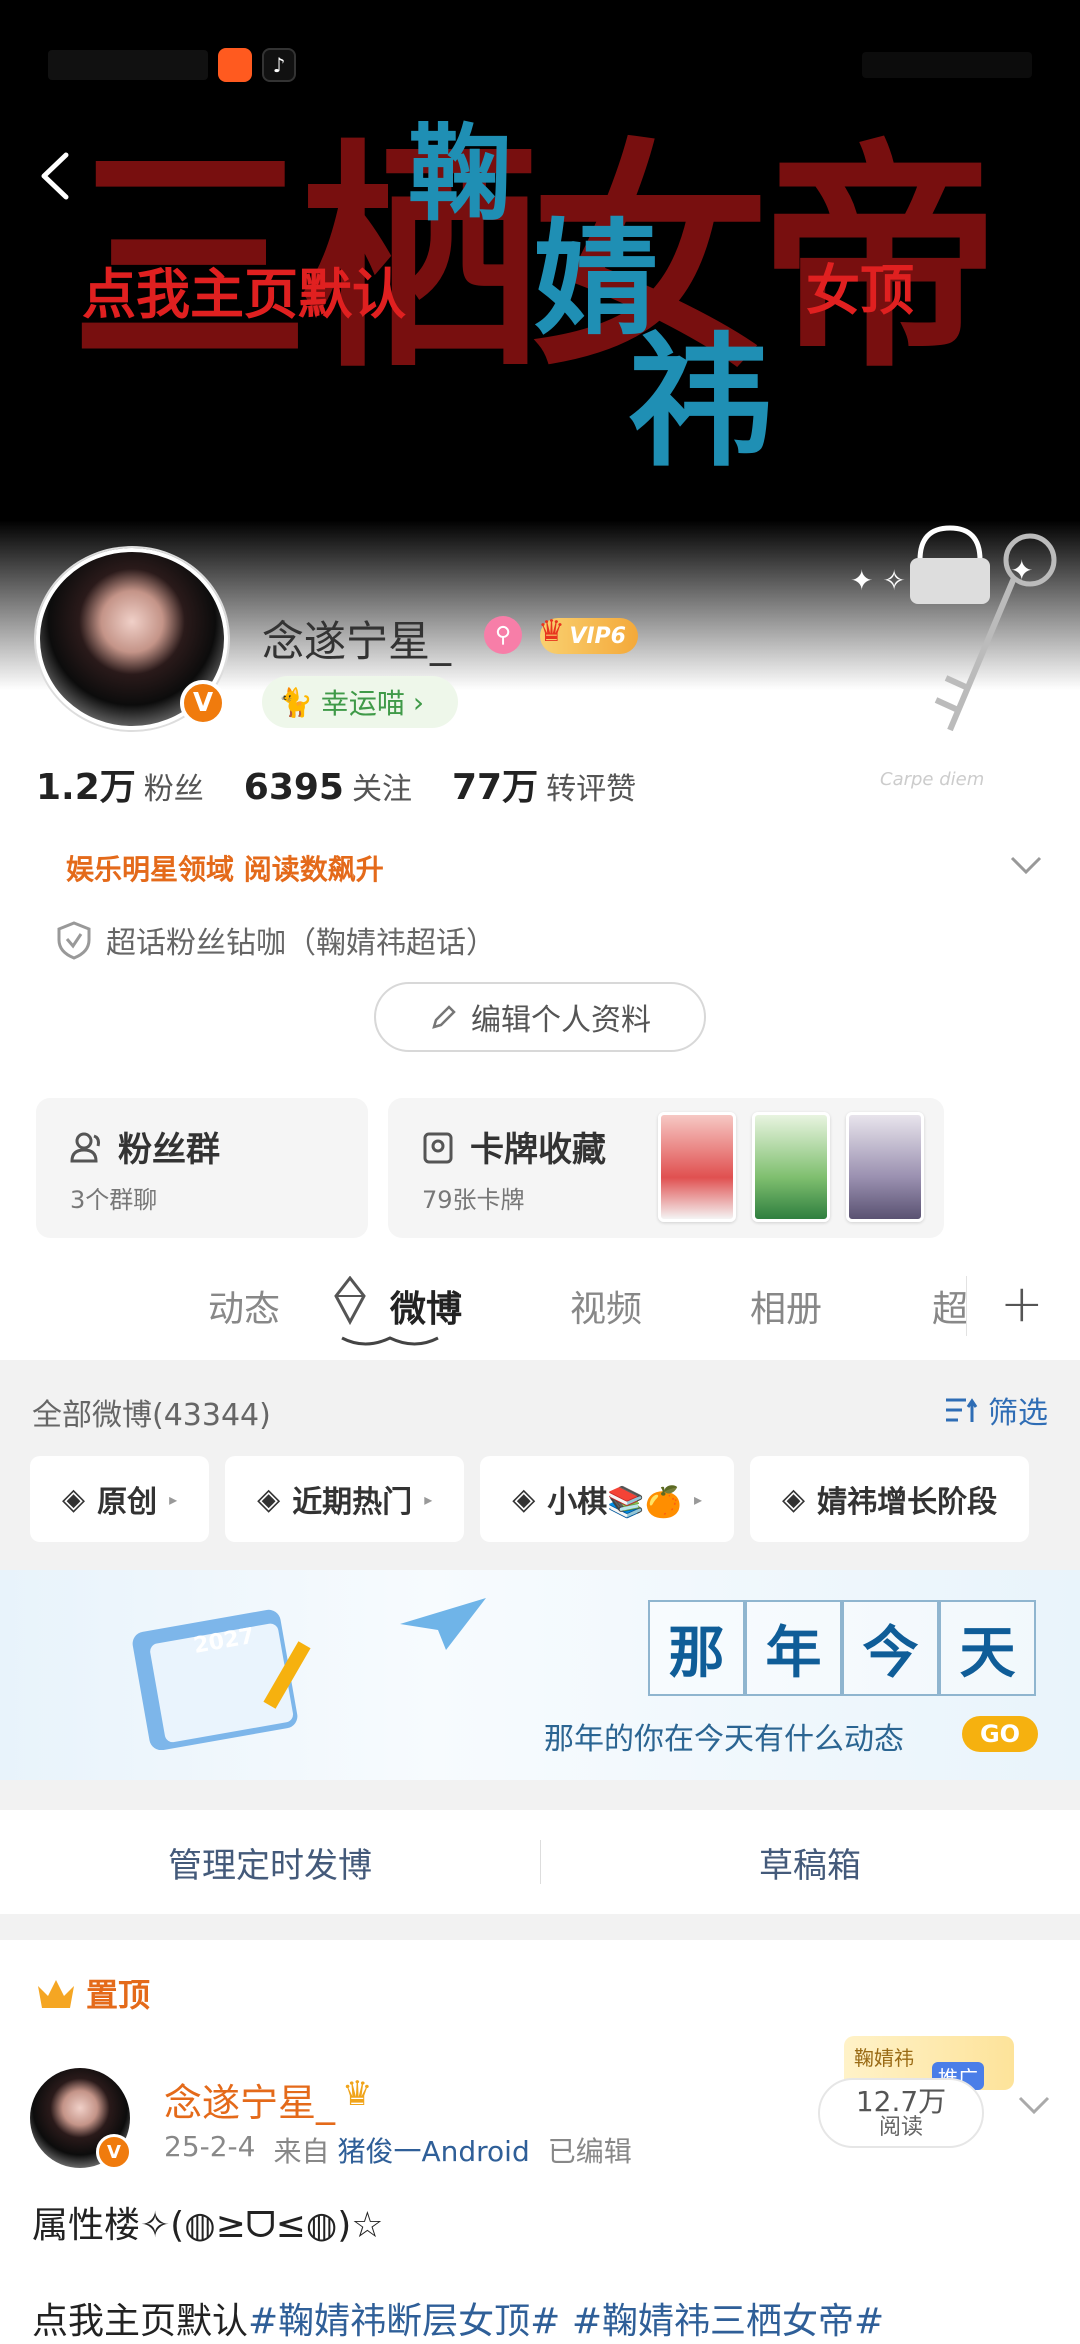  Describe the element at coordinates (301, 2151) in the screenshot. I see `post-source-prefix: 来自` at that location.